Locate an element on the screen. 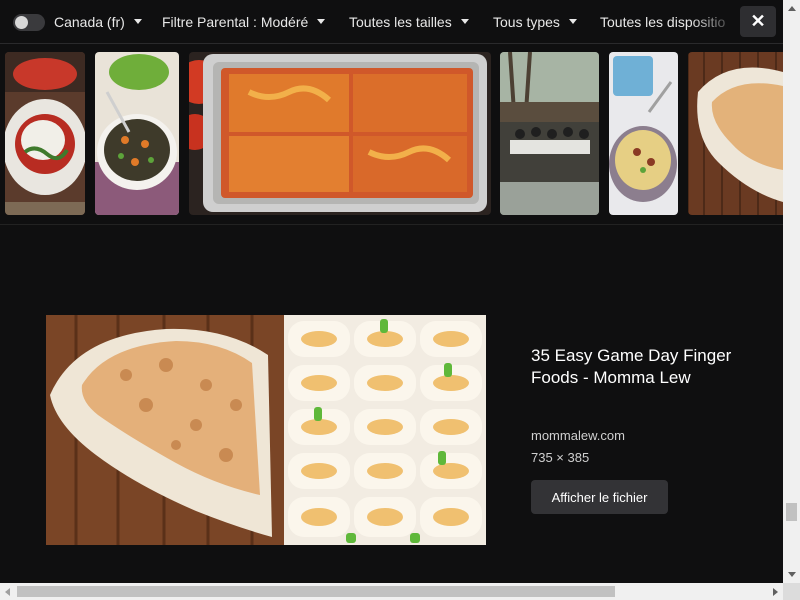 The width and height of the screenshot is (800, 600). filter-overflow-fade is located at coordinates (715, 21).